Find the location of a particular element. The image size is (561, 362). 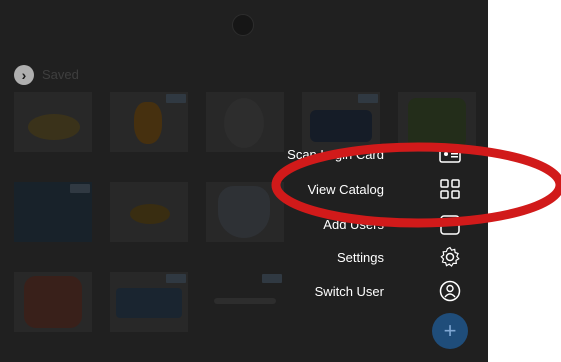

grid-icon is located at coordinates (450, 189).